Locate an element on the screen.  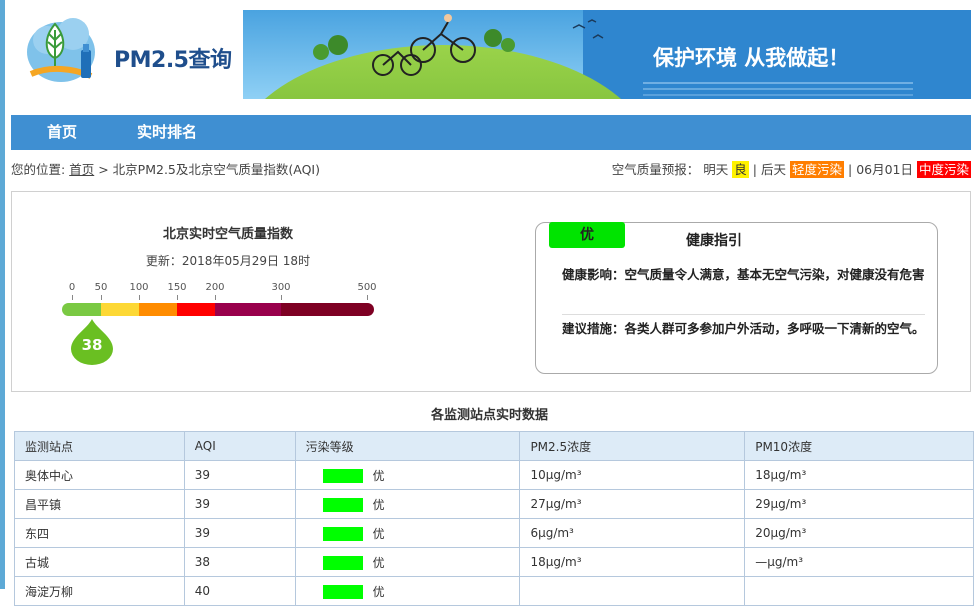
nav-home: 首页 is located at coordinates (62, 132).